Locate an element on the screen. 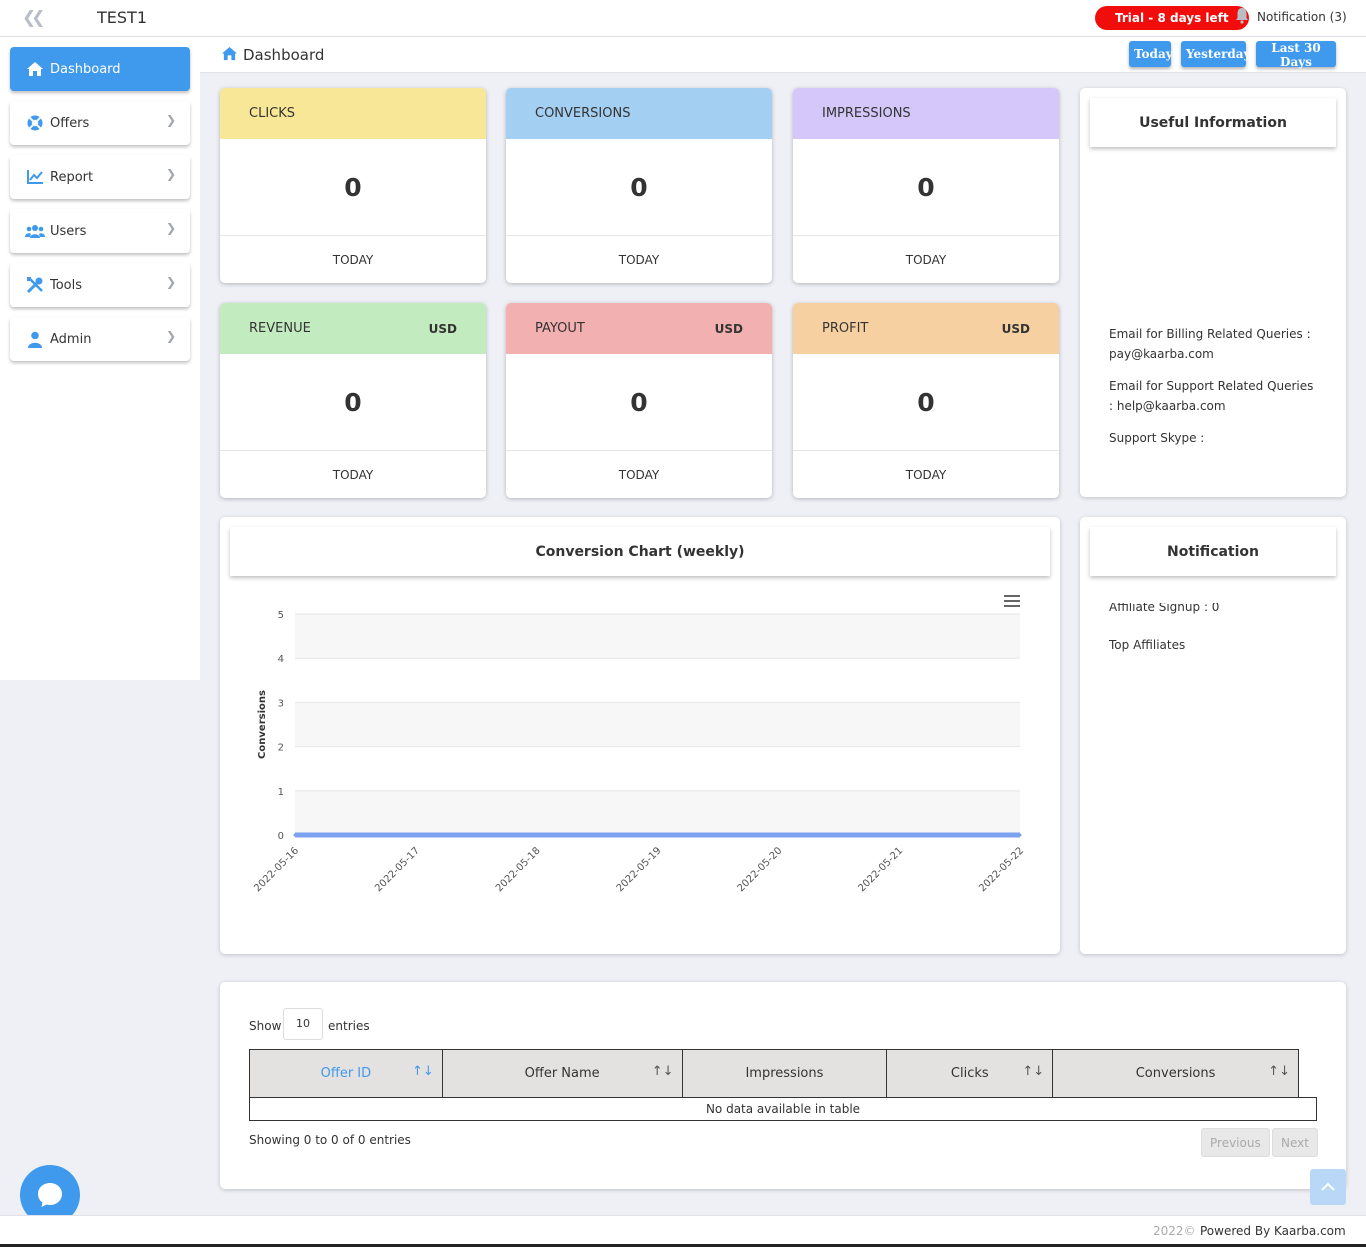  top-affiliates-label: Top Affiliates is located at coordinates (1147, 645).